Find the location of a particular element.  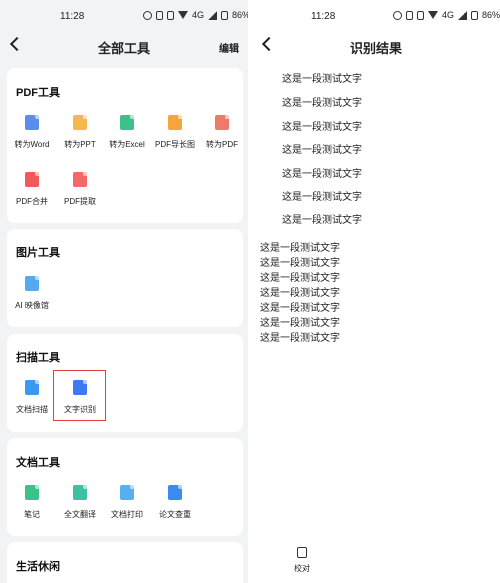

tool-label: PDF合并 is located at coordinates (32, 201).